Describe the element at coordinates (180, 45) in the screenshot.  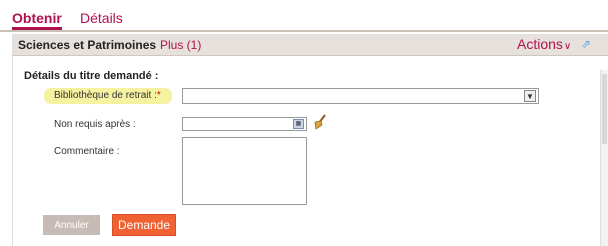
I see `plus-link: Plus (1)` at that location.